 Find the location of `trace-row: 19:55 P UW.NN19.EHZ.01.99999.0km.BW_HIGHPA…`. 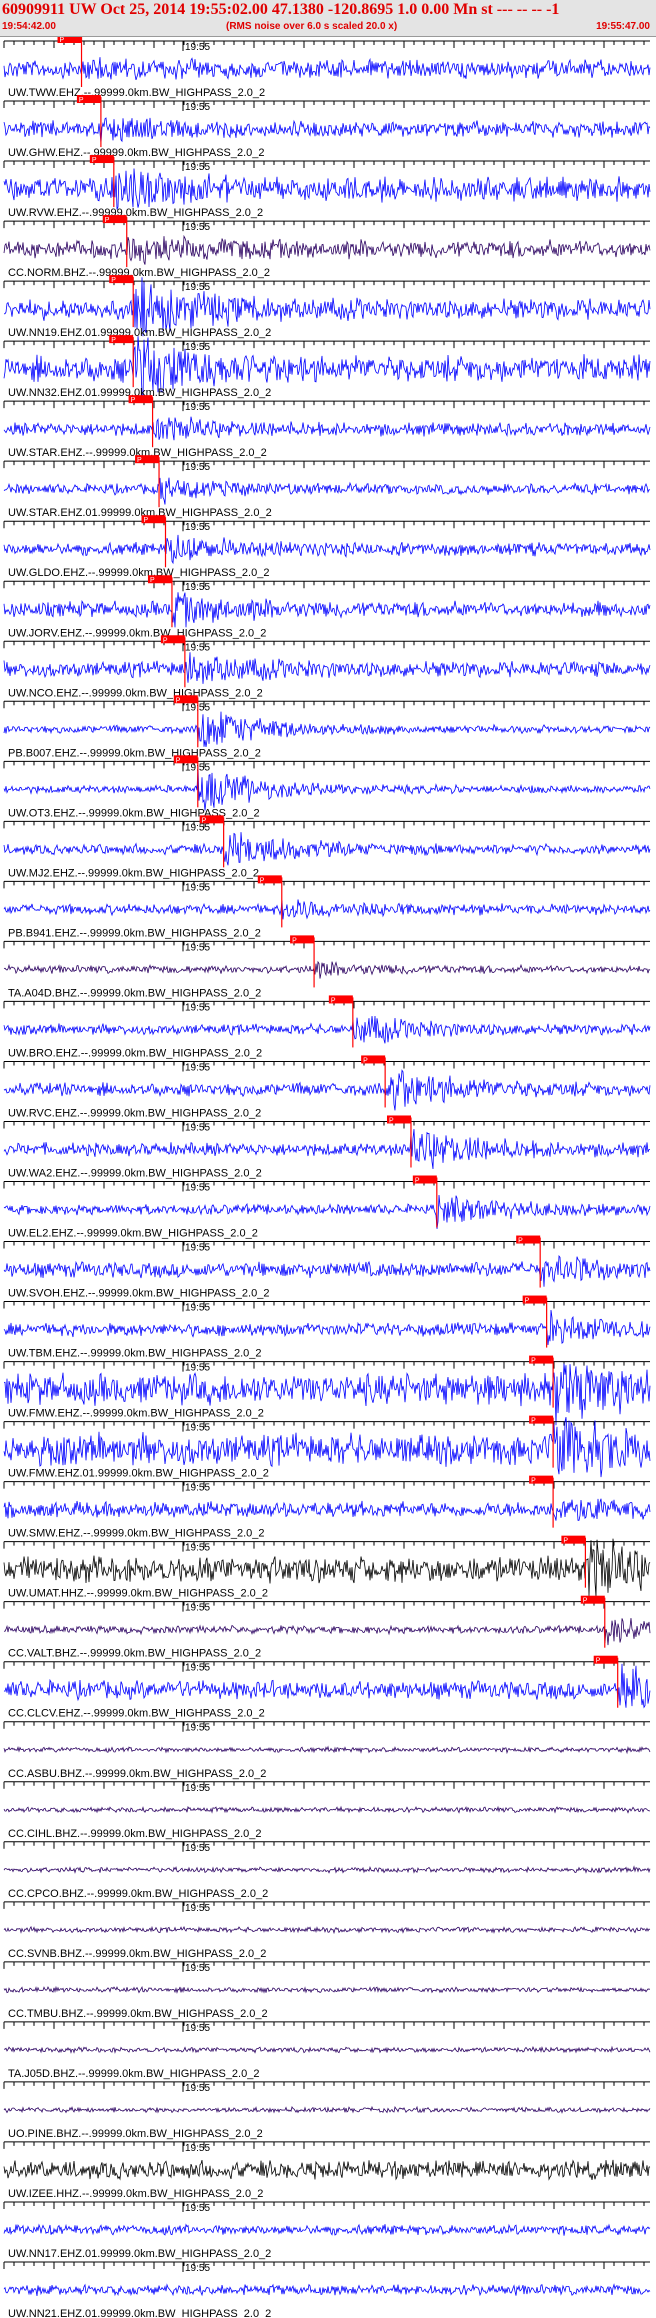

trace-row: 19:55 P UW.NN19.EHZ.01.99999.0km.BW_HIGHPA… is located at coordinates (327, 307).